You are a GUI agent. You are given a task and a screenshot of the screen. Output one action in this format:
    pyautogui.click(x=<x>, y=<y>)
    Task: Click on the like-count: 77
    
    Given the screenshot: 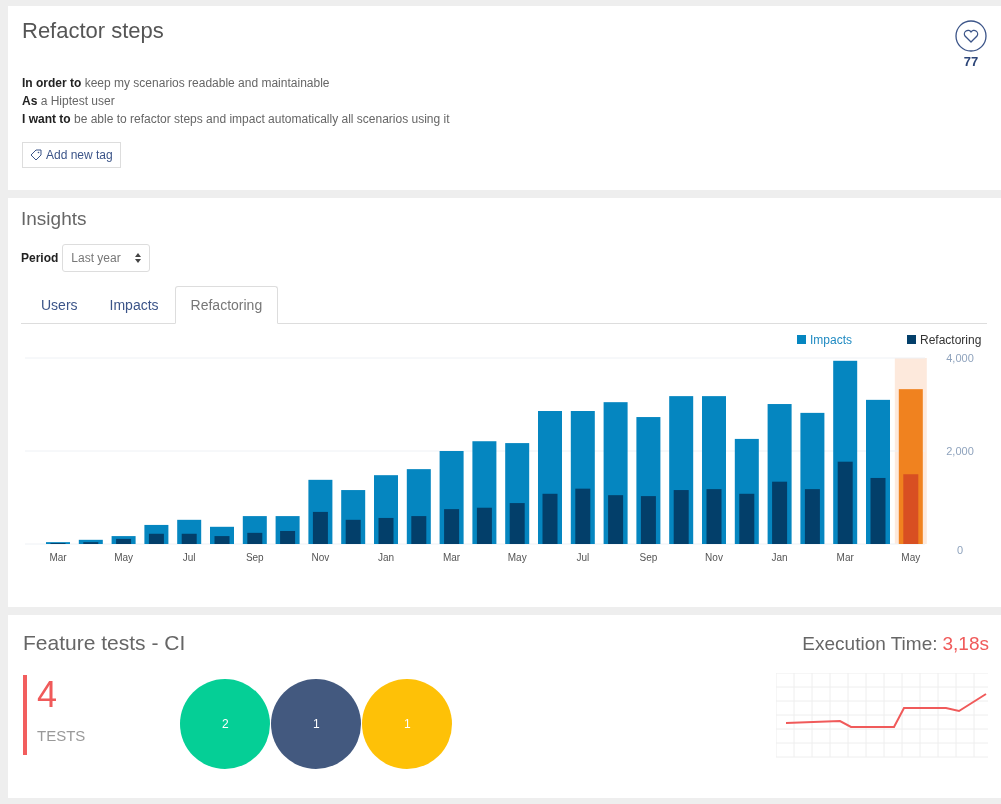 What is the action you would take?
    pyautogui.click(x=971, y=61)
    